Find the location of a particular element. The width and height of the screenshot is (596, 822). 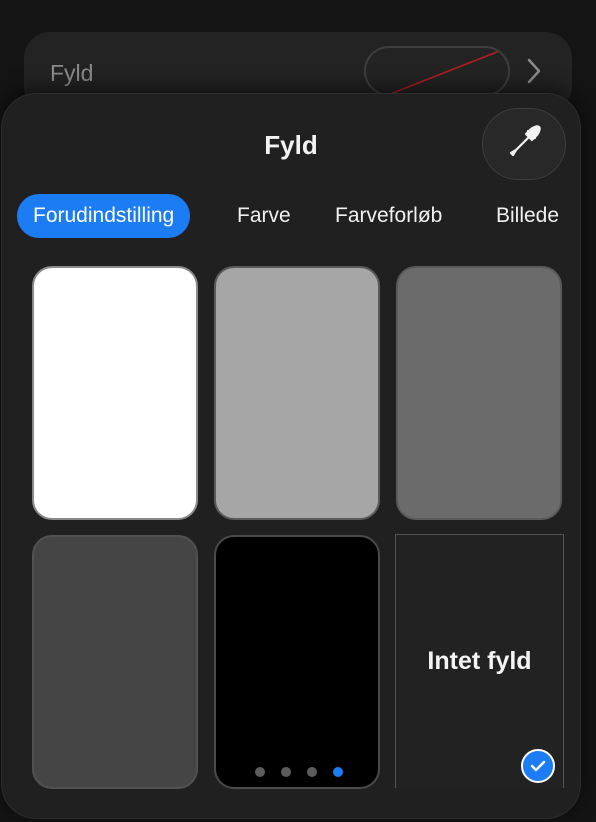

eyedropper-icon is located at coordinates (524, 144).